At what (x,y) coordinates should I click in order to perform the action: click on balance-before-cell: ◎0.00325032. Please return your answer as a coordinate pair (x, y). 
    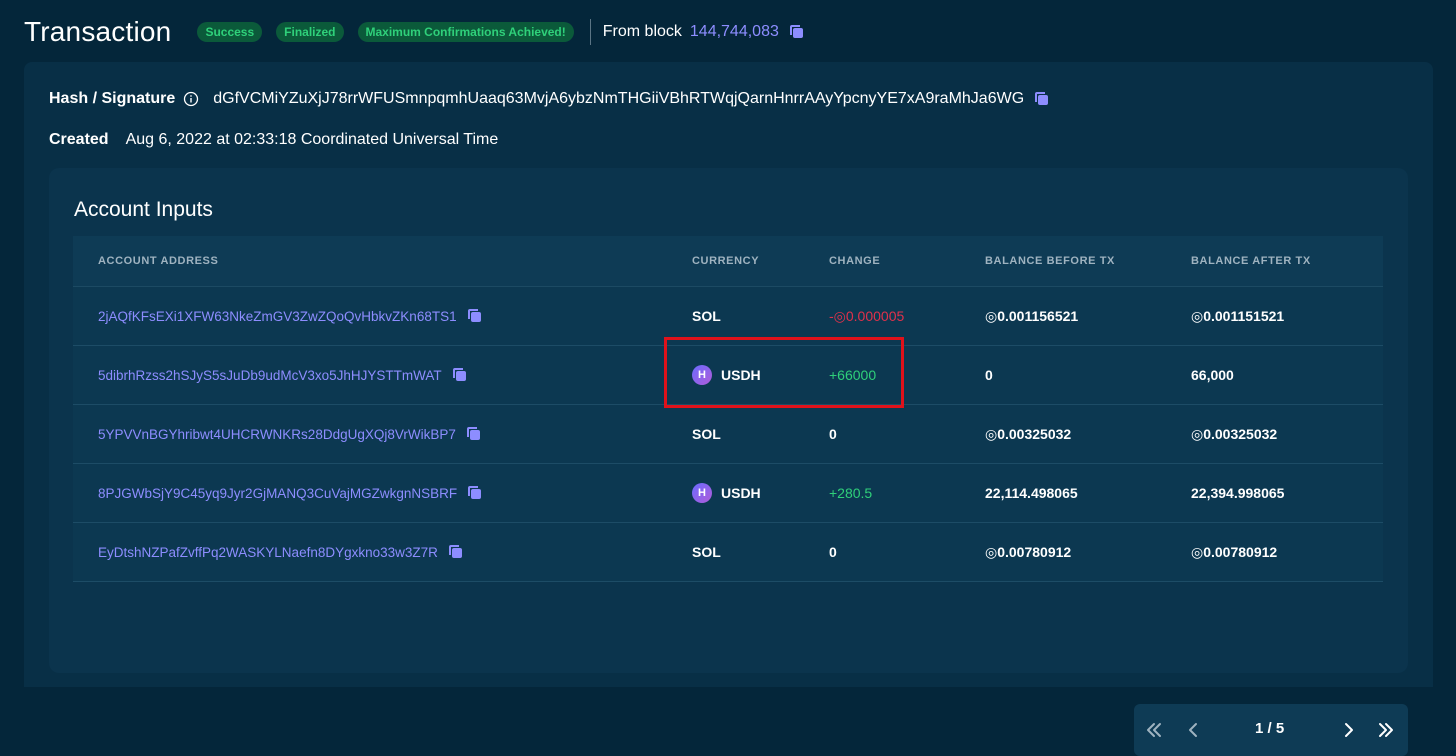
    Looking at the image, I should click on (1028, 433).